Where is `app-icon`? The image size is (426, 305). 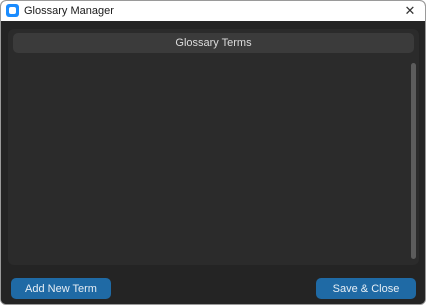
app-icon is located at coordinates (12, 10).